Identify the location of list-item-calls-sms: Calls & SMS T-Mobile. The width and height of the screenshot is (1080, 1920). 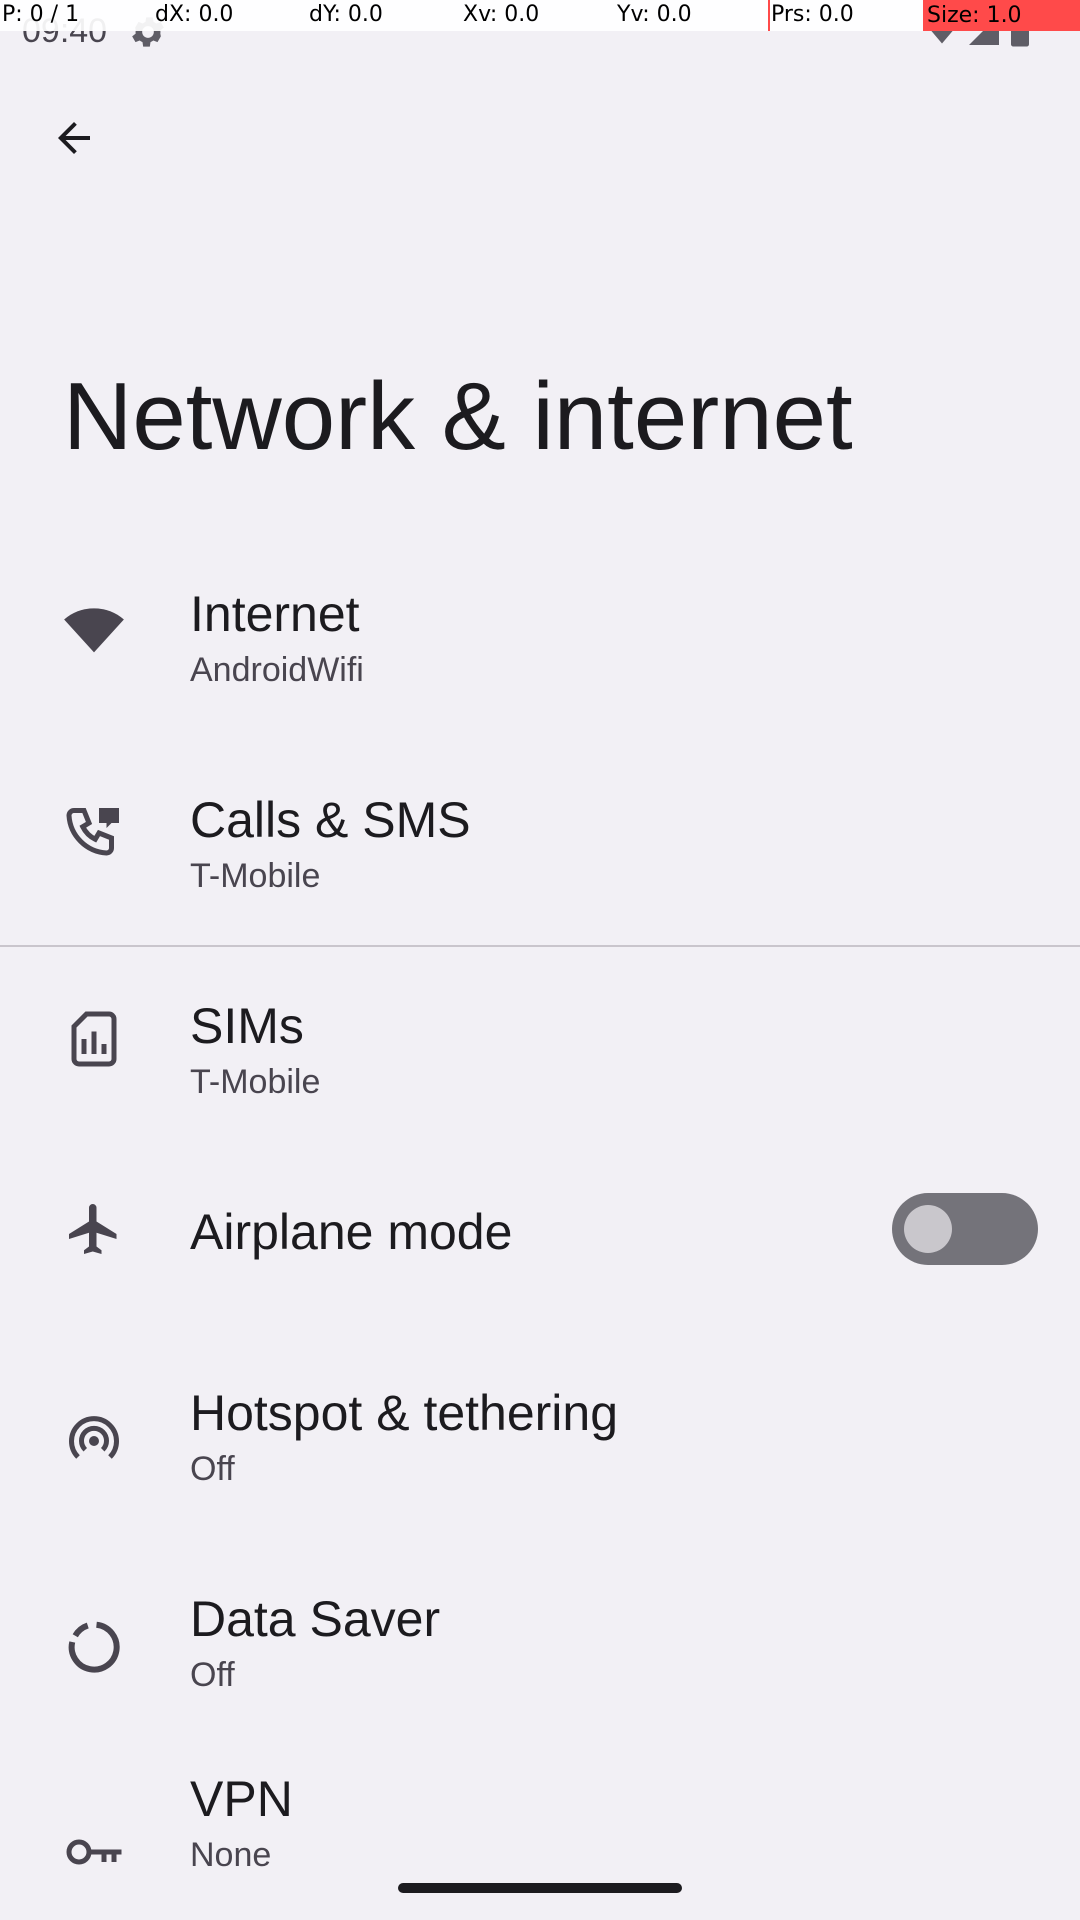
(540, 841).